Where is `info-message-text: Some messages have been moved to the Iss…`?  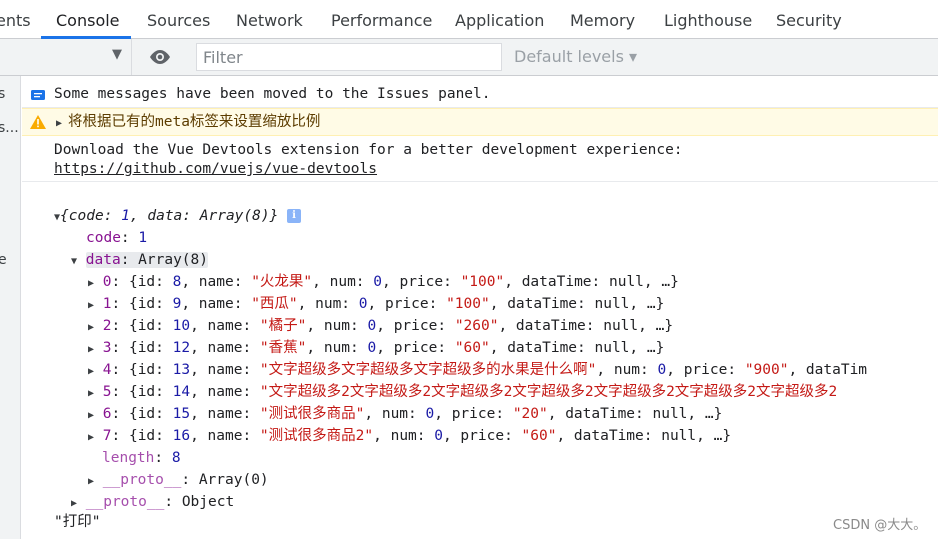 info-message-text: Some messages have been moved to the Iss… is located at coordinates (272, 94).